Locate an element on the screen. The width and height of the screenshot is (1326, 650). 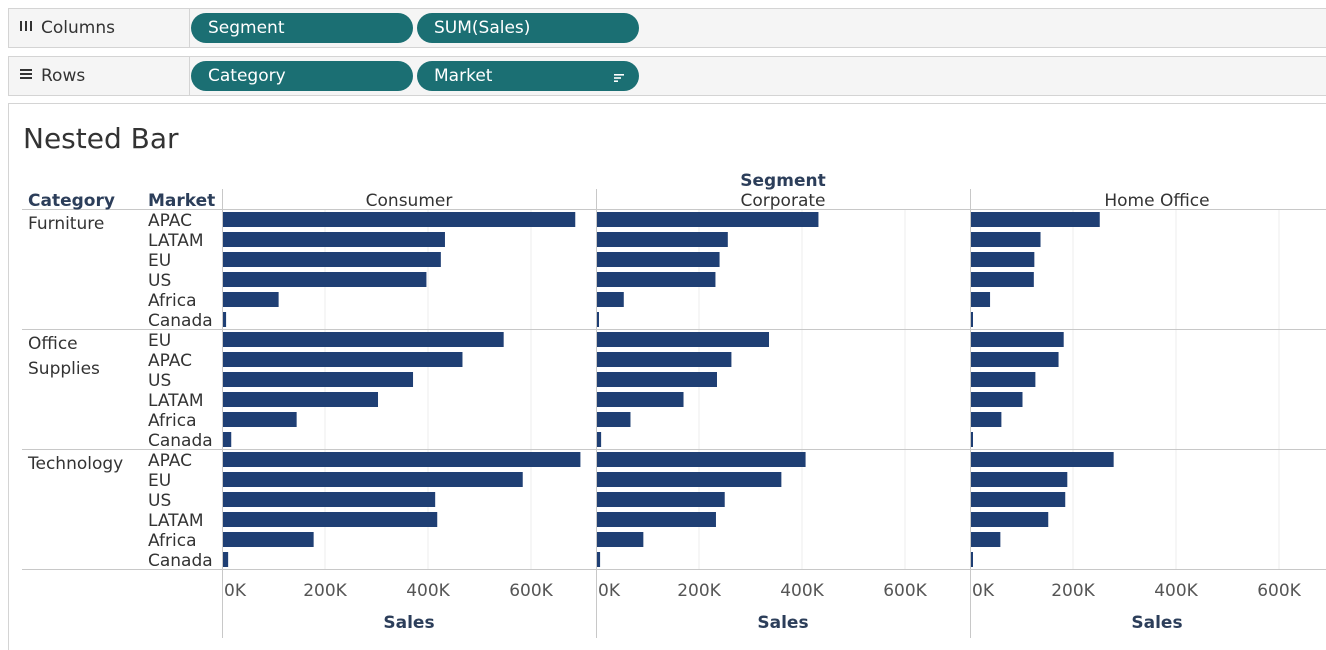
bar-office-supplies-africa-home-office is located at coordinates (986, 419).